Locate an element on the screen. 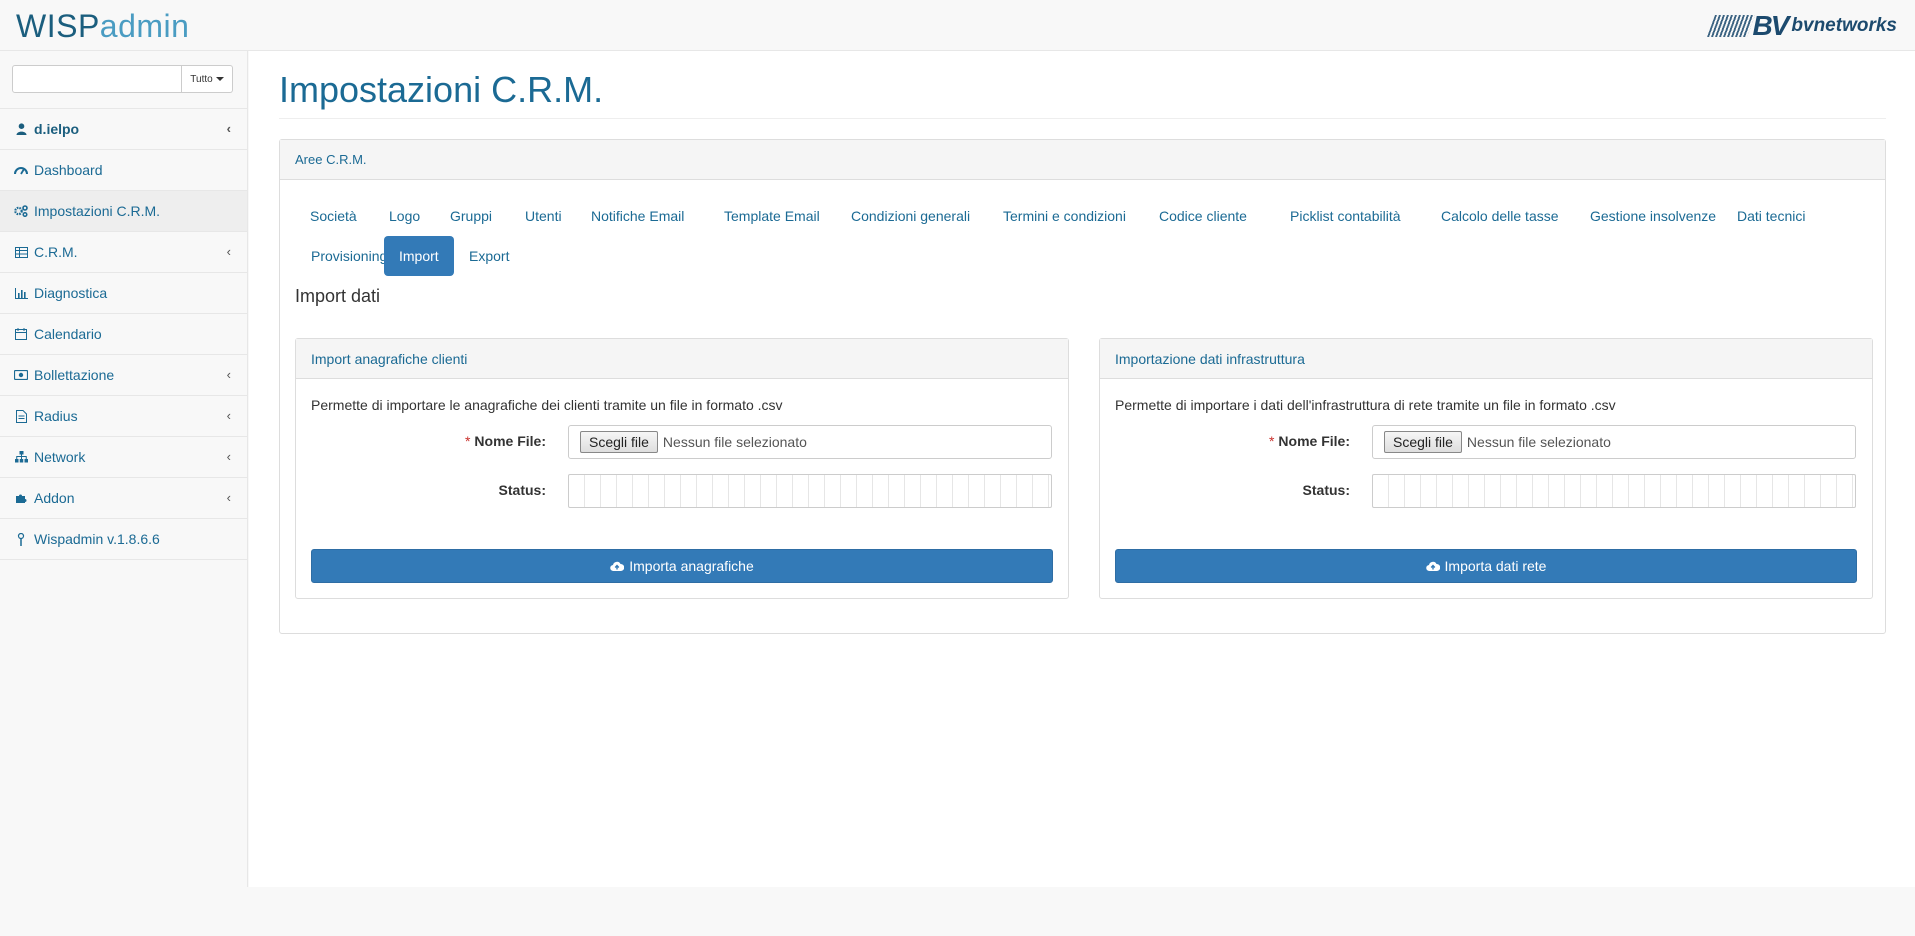 The image size is (1915, 936). tab-termini-condizioni: Termini e condizioni is located at coordinates (1064, 216).